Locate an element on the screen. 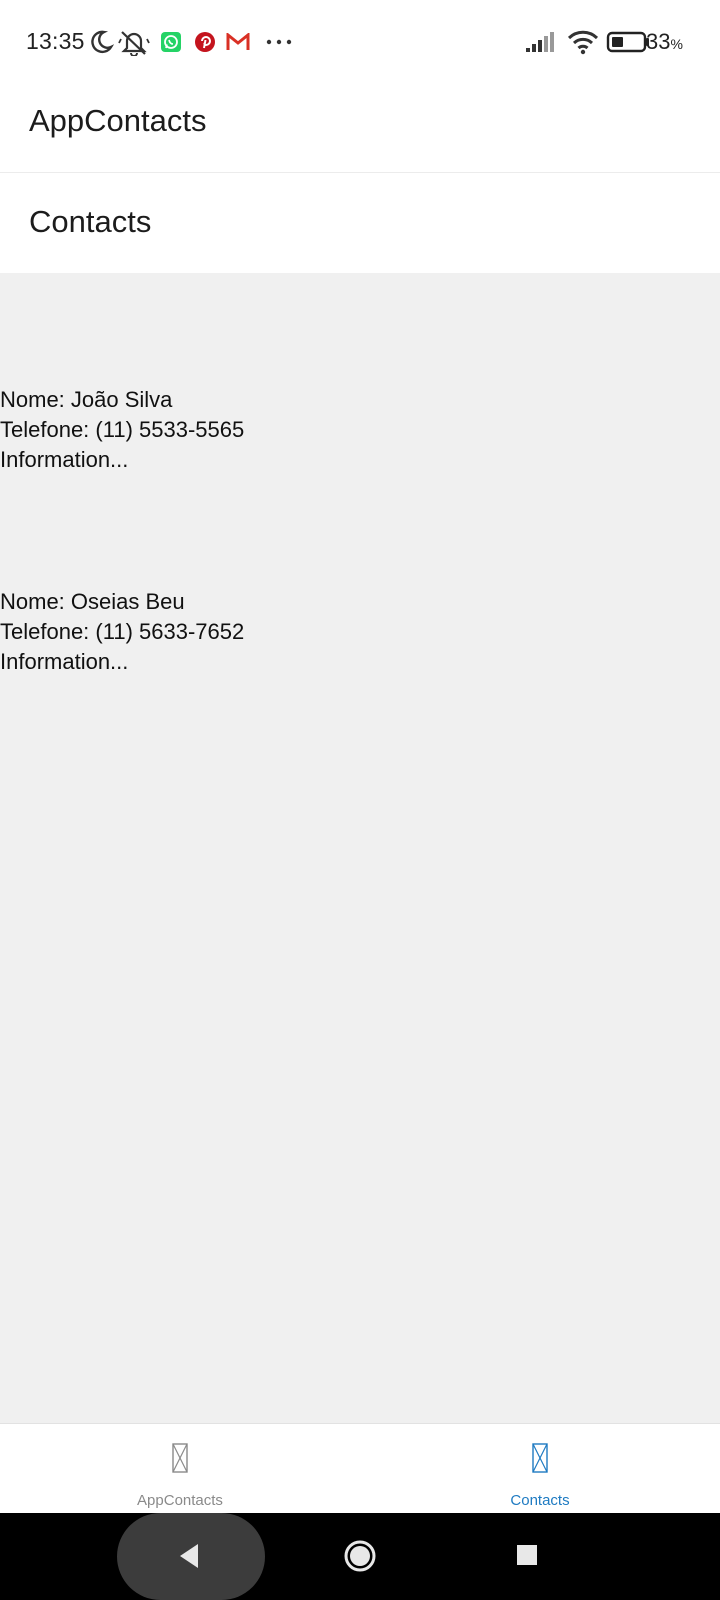 The height and width of the screenshot is (1600, 720). page-title: Contacts is located at coordinates (90, 221).